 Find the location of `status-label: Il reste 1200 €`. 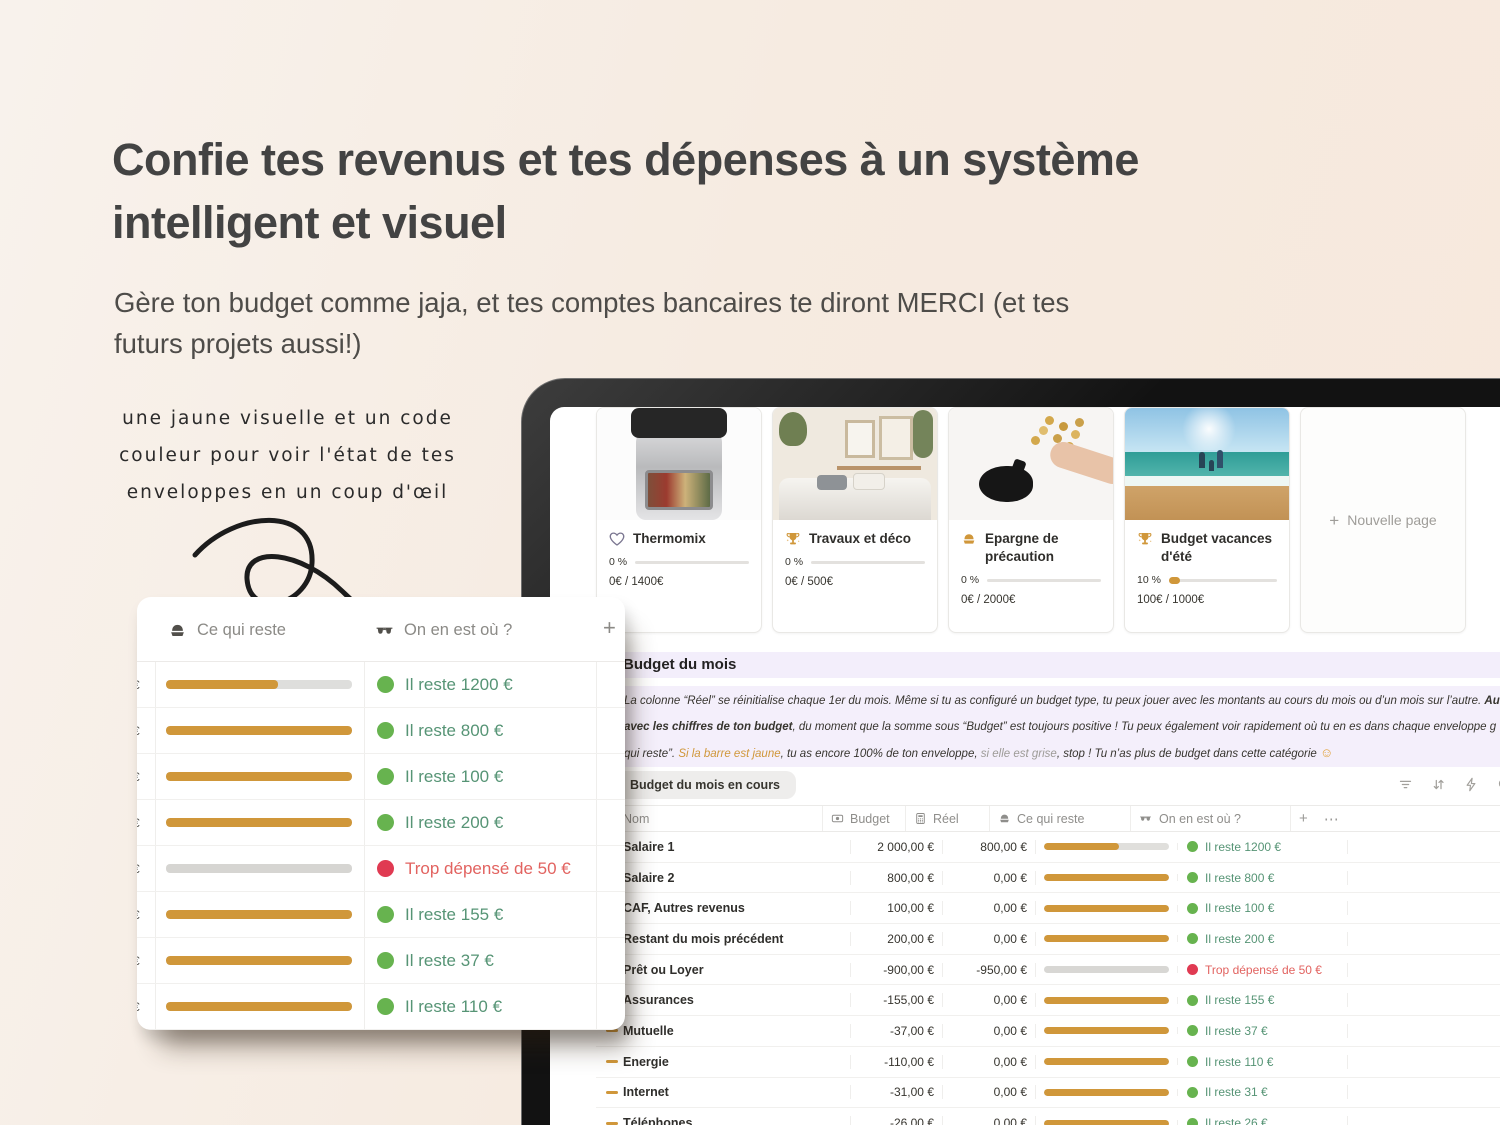

status-label: Il reste 1200 € is located at coordinates (459, 684).